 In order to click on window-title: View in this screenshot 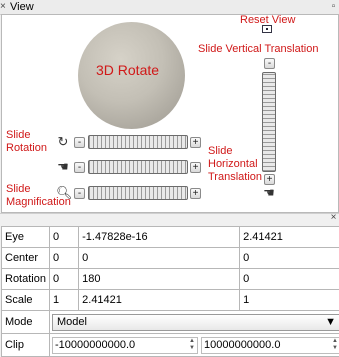, I will do `click(22, 7)`.